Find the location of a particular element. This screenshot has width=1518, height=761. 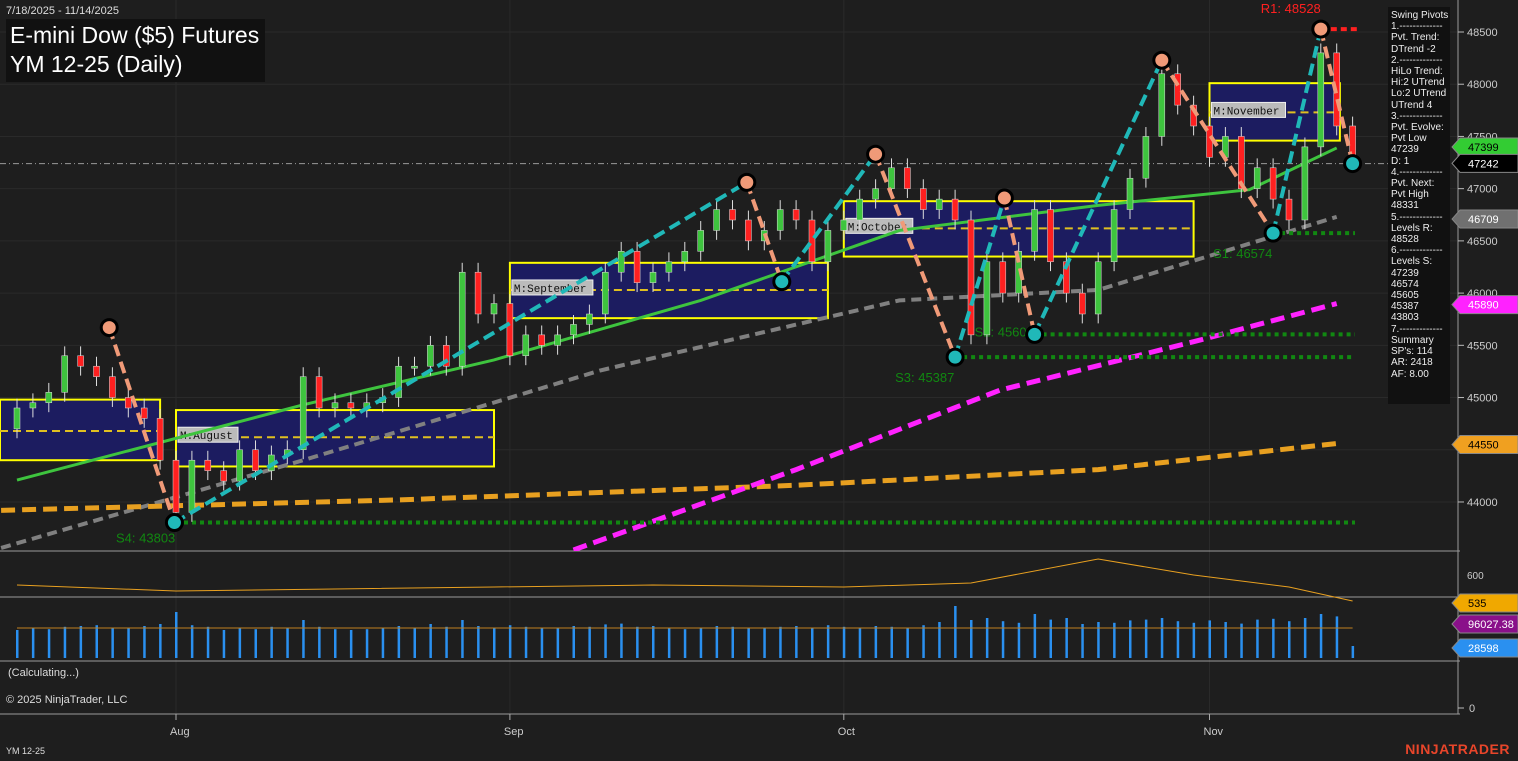

x-tick-label: Aug is located at coordinates (180, 732).